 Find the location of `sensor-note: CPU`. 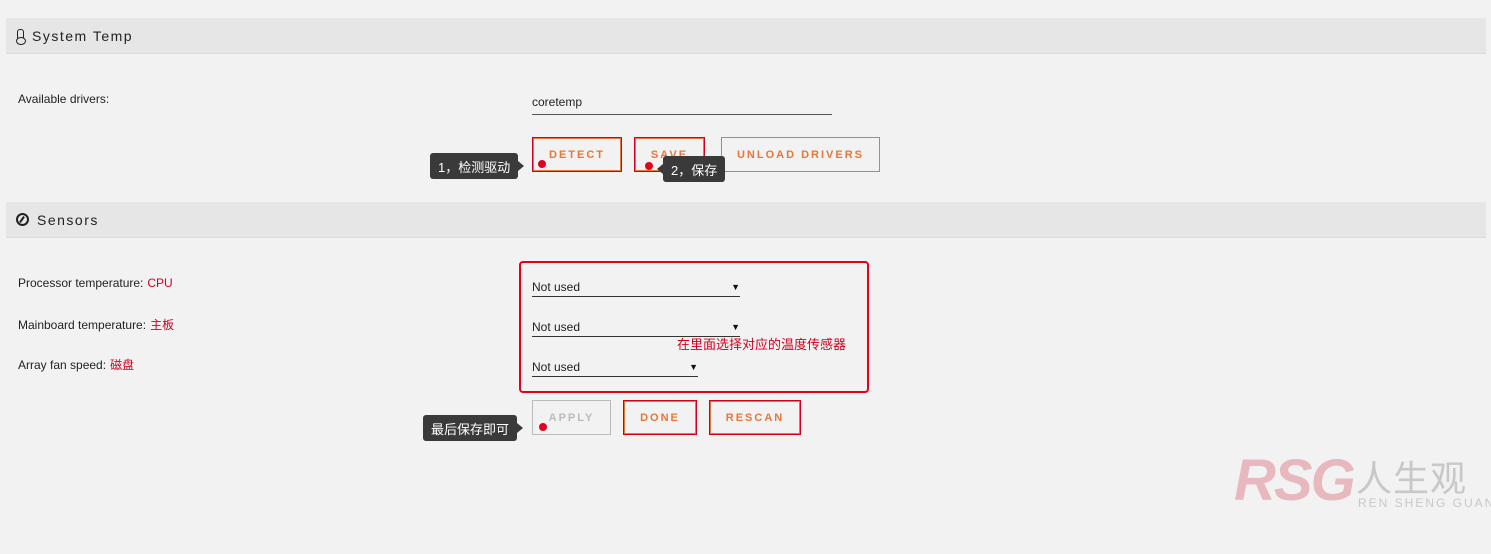

sensor-note: CPU is located at coordinates (160, 283).